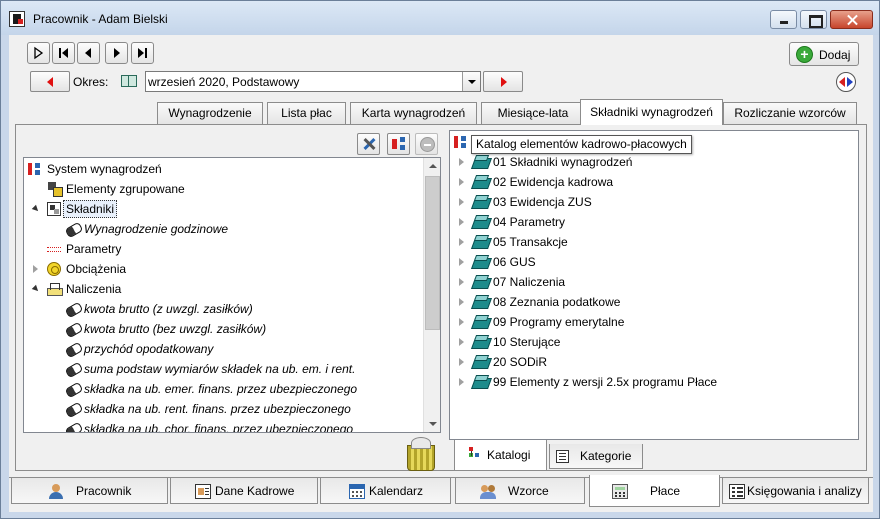  What do you see at coordinates (804, 491) in the screenshot?
I see `tab-label: Księgowania i analizy` at bounding box center [804, 491].